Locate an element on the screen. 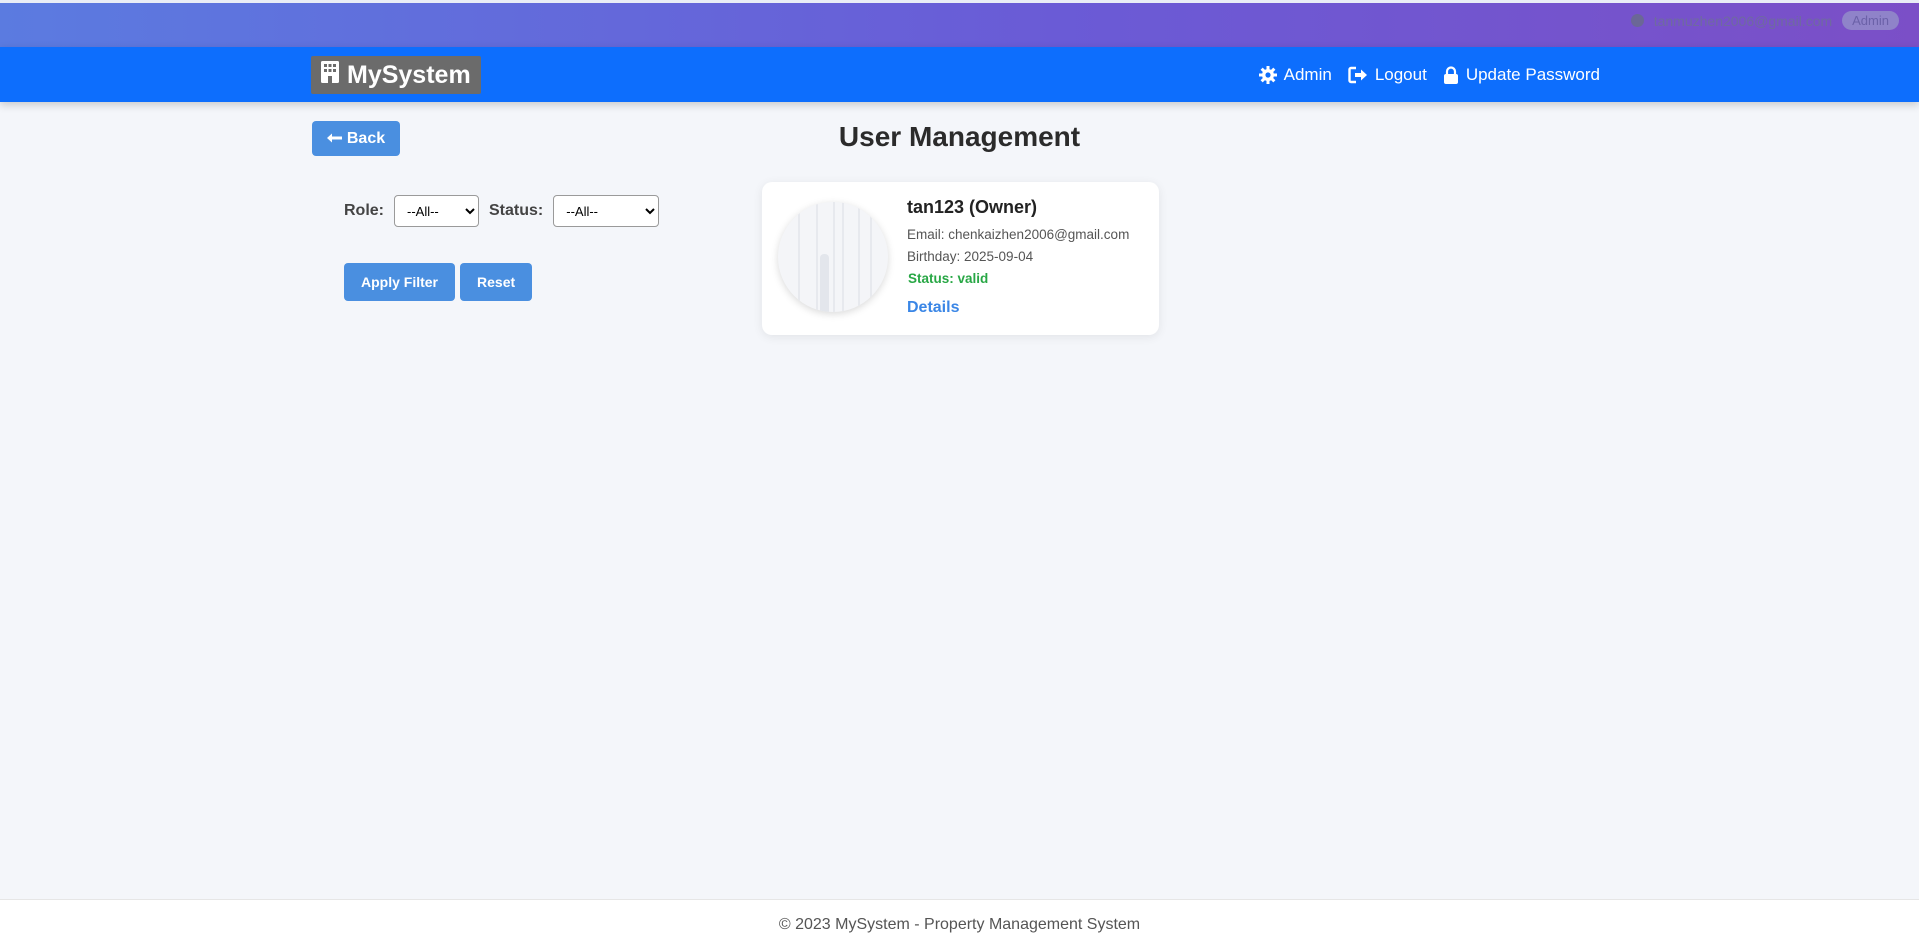 This screenshot has height=947, width=1919. user-email: Email: chenkaizhen2006@gmail.com is located at coordinates (1018, 234).